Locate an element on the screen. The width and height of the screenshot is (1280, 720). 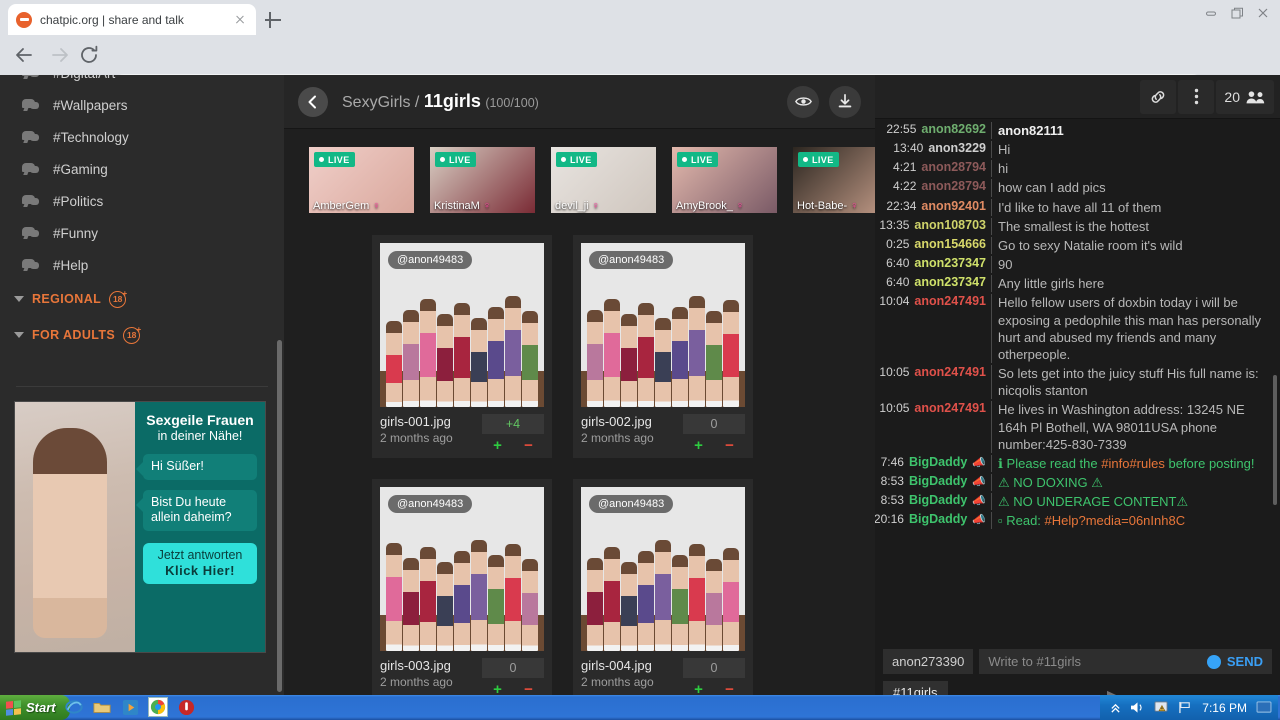
flag-icon is located at coordinates (1185, 707).